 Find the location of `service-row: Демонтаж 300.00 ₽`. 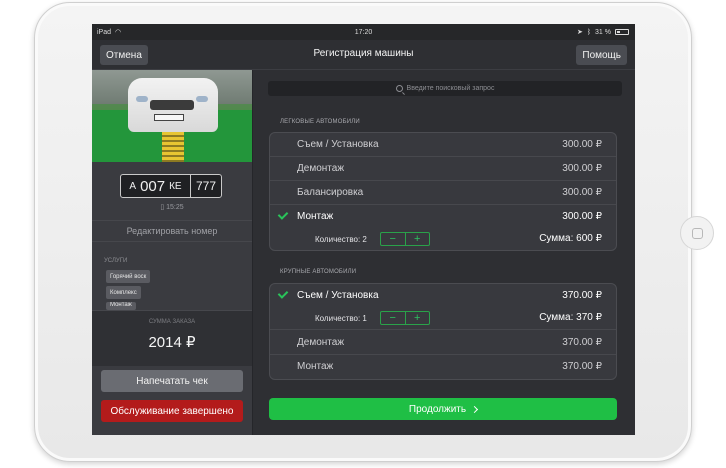

service-row: Демонтаж 300.00 ₽ is located at coordinates (443, 169).